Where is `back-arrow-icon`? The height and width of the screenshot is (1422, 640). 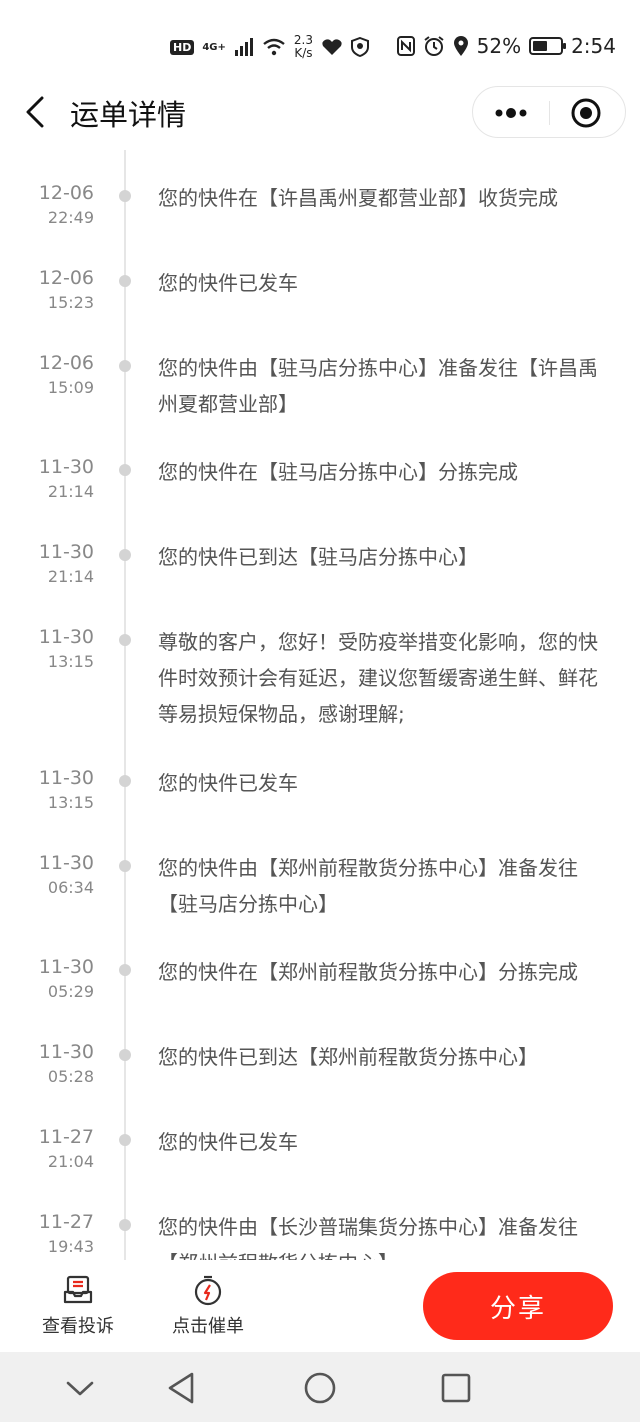 back-arrow-icon is located at coordinates (37, 112).